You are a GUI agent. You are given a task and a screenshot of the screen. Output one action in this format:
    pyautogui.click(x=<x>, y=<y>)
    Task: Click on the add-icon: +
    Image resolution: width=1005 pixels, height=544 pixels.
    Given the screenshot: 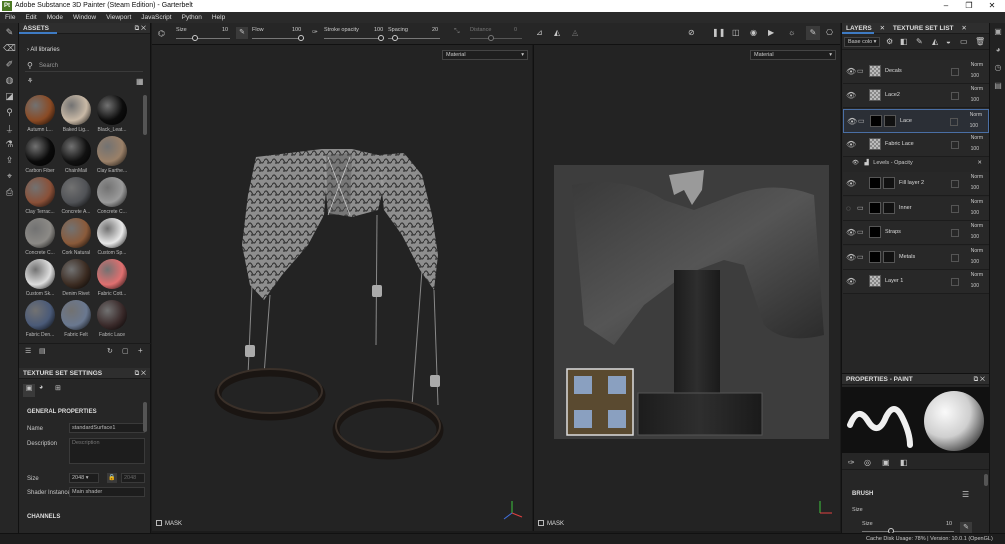 What is the action you would take?
    pyautogui.click(x=140, y=350)
    